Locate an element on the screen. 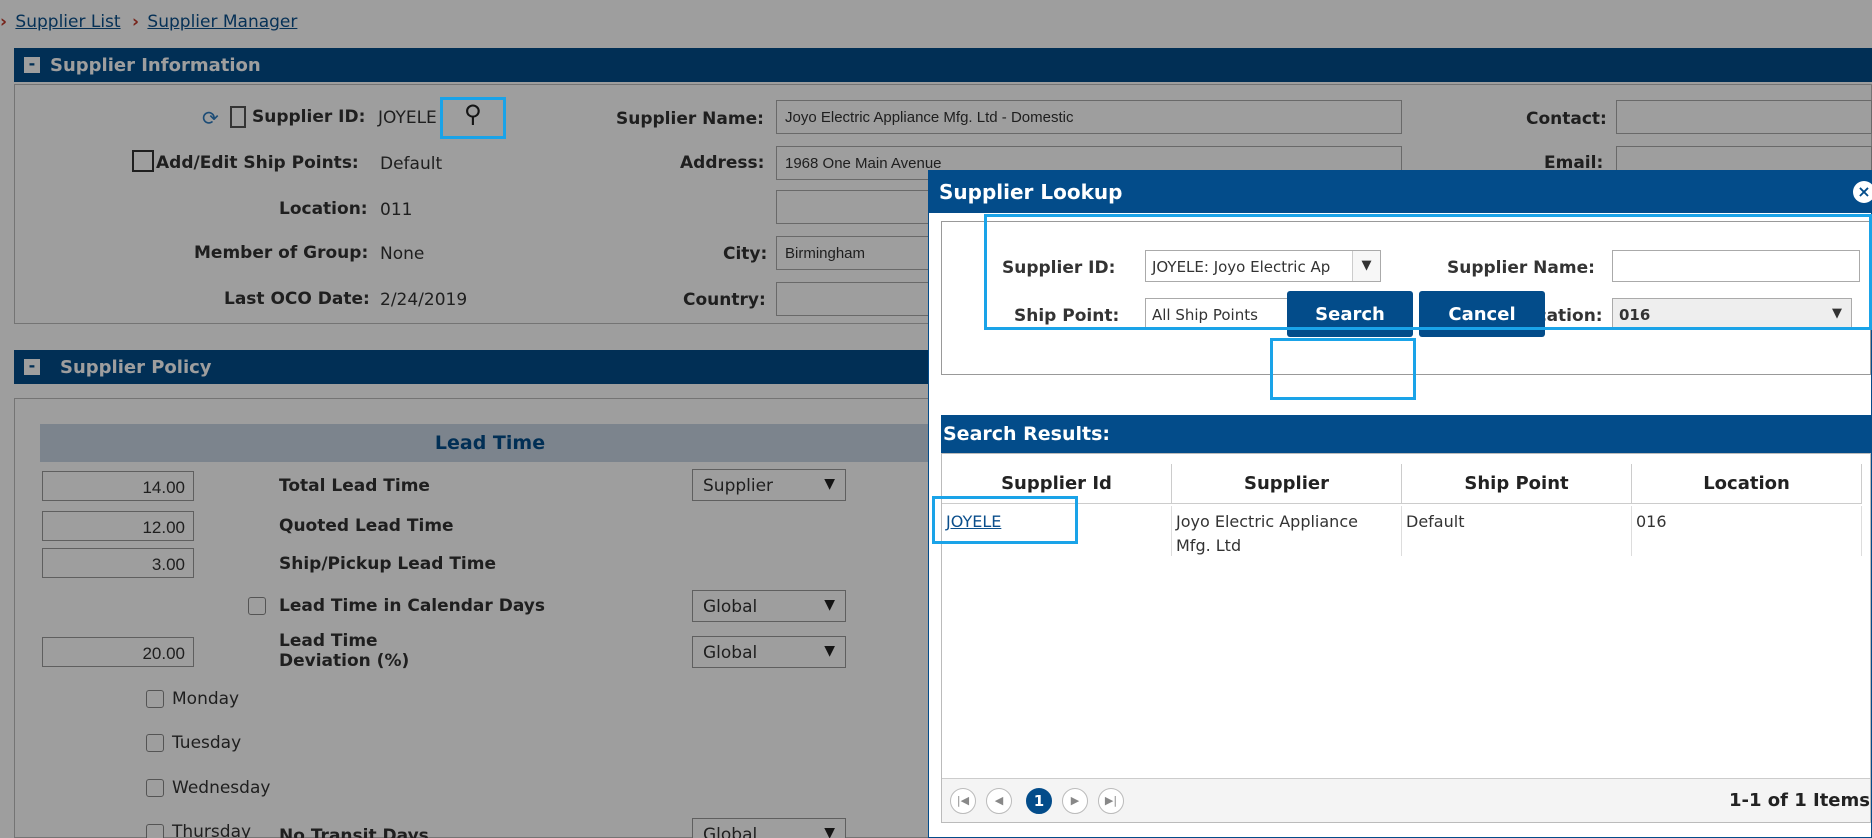 The width and height of the screenshot is (1872, 838). prev-page-icon: ◀ is located at coordinates (999, 801).